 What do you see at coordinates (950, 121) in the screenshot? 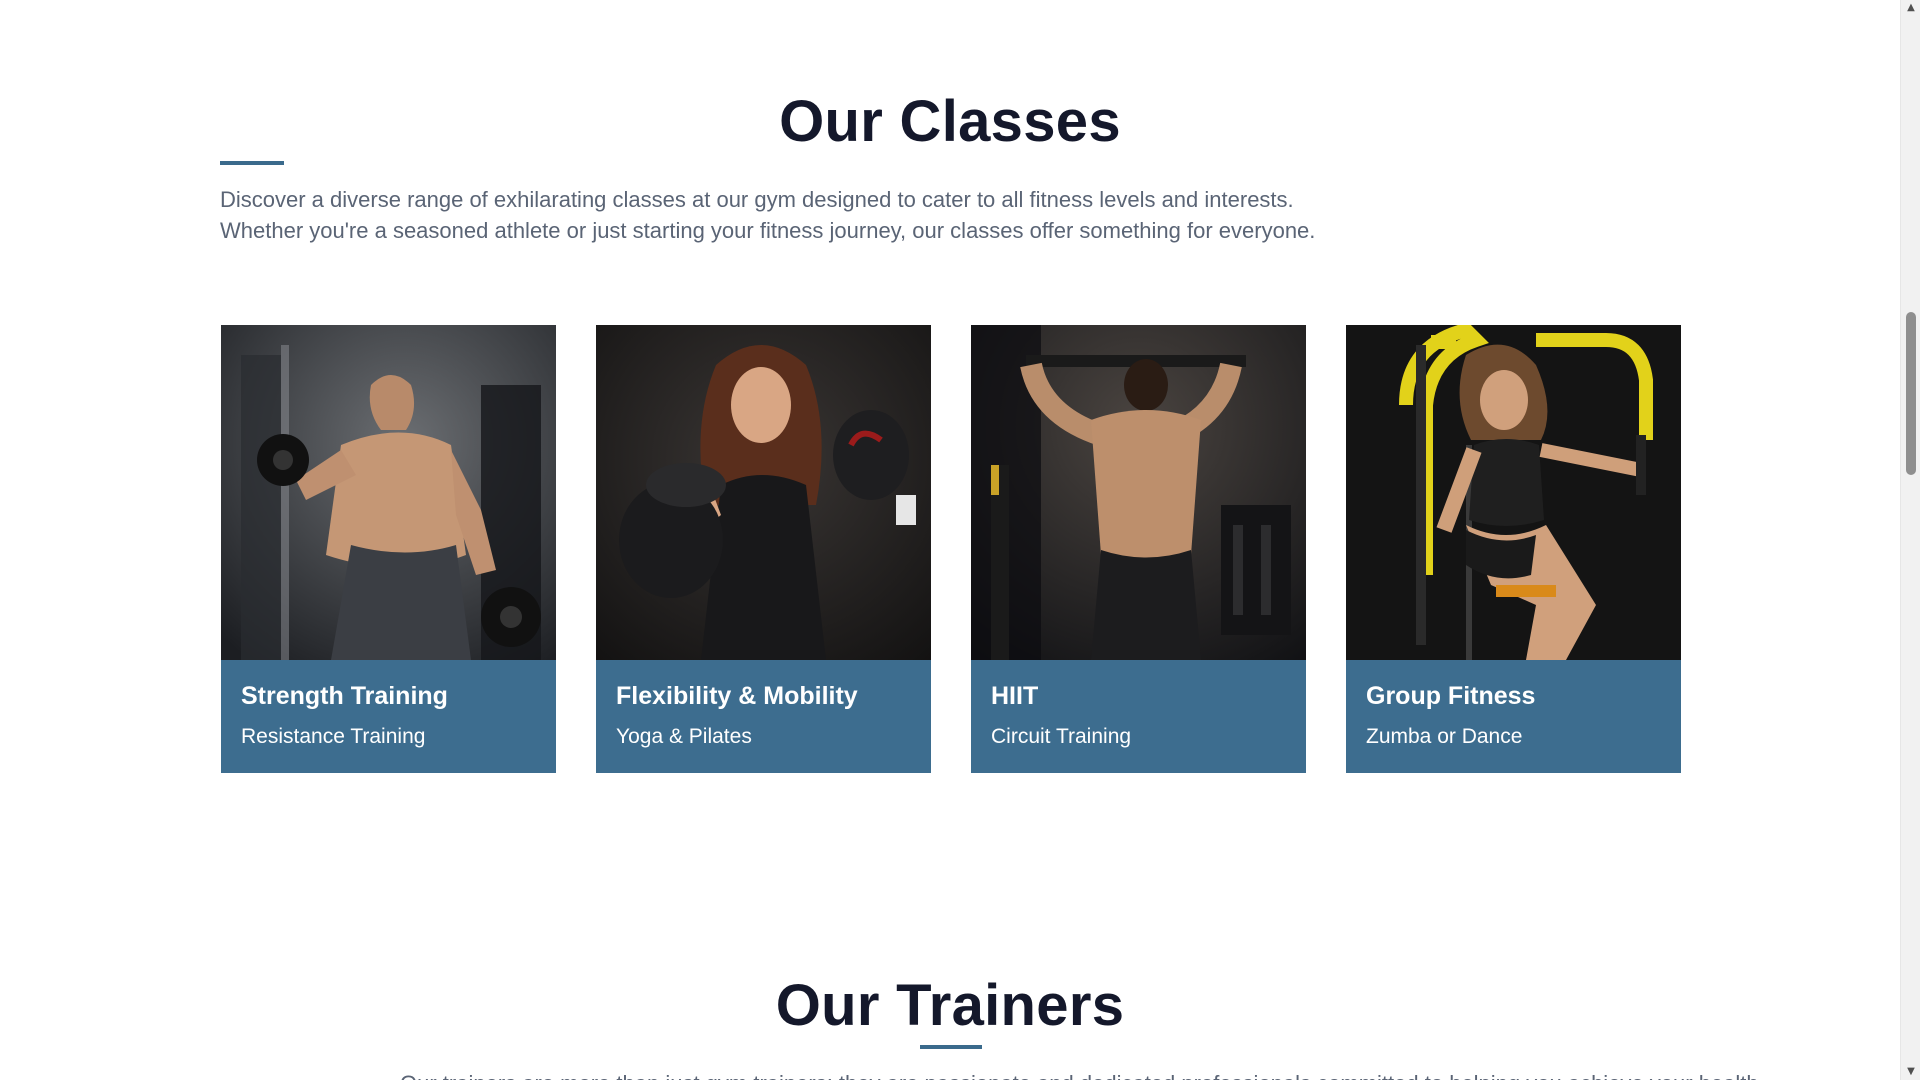
I see `classes-section-title: Our Classes` at bounding box center [950, 121].